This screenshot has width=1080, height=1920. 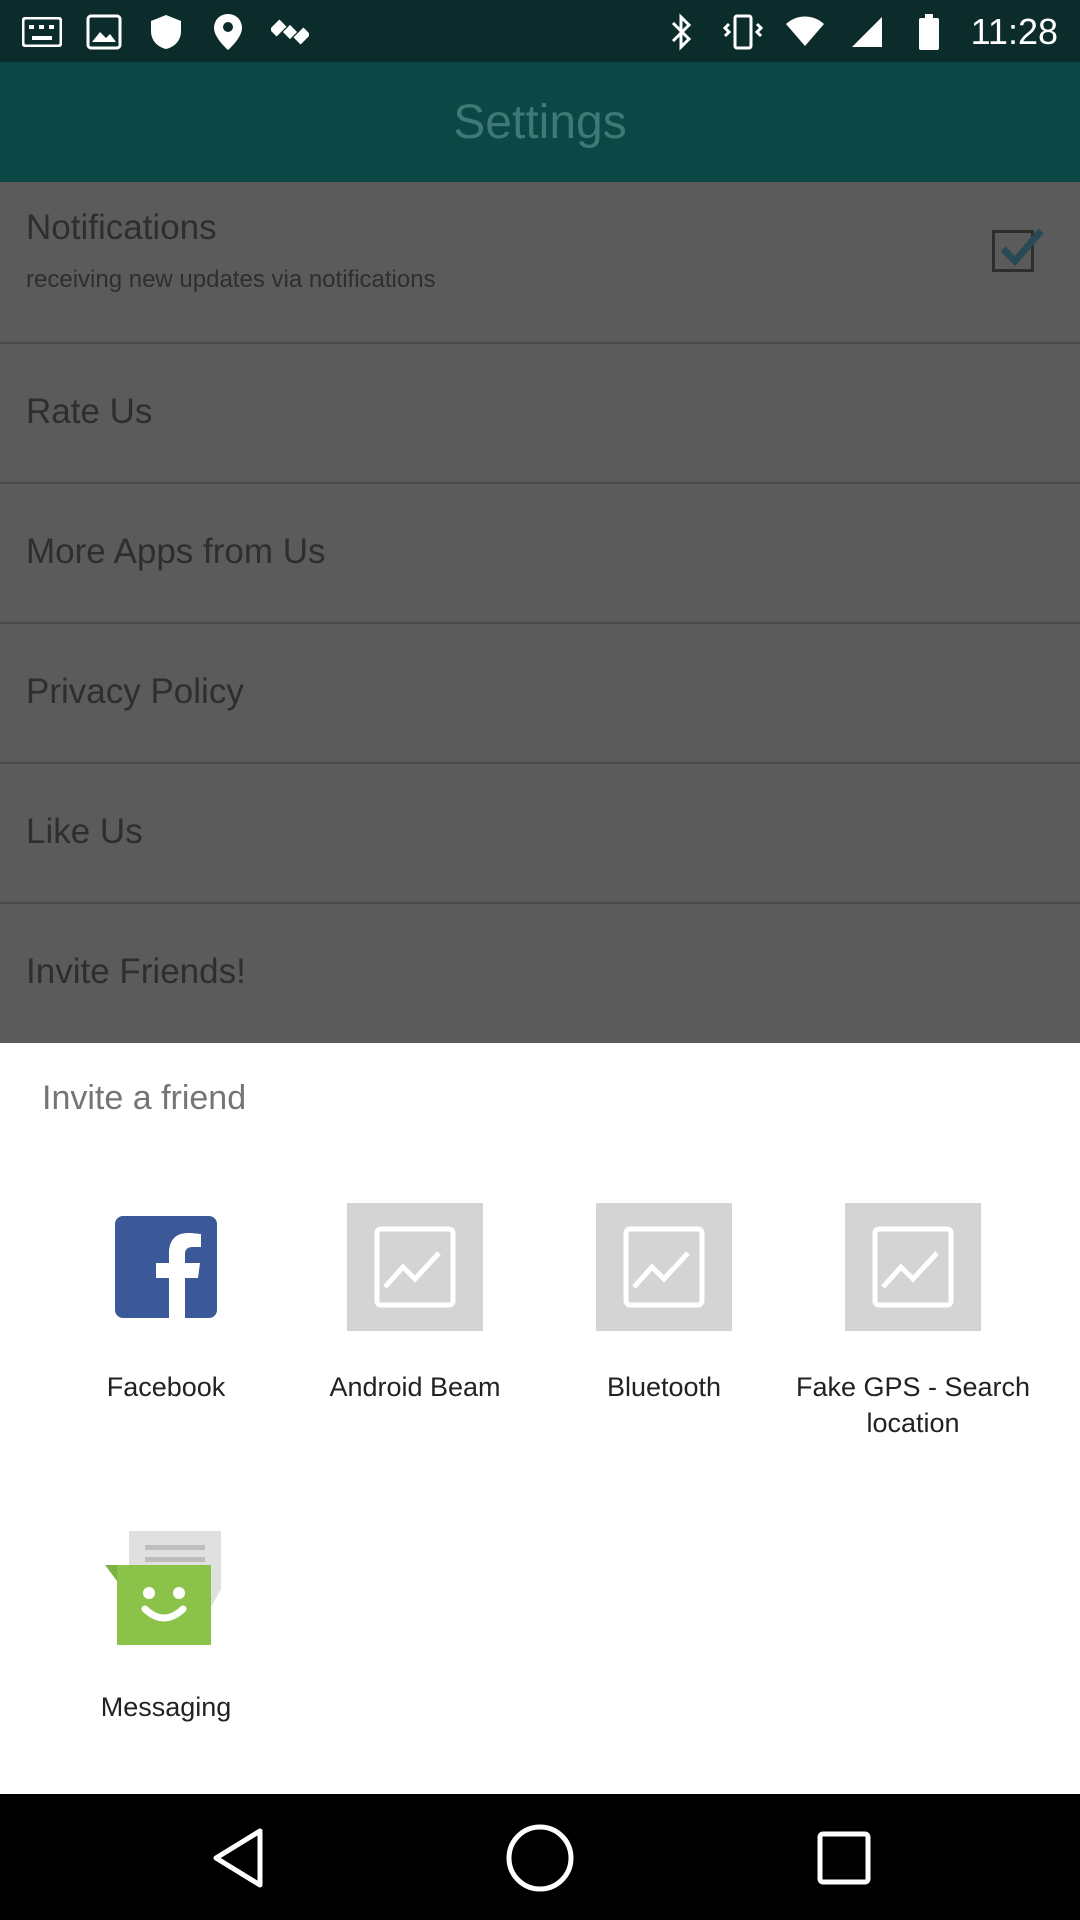 I want to click on settings-item-more-apps: More Apps from Us, so click(x=540, y=554).